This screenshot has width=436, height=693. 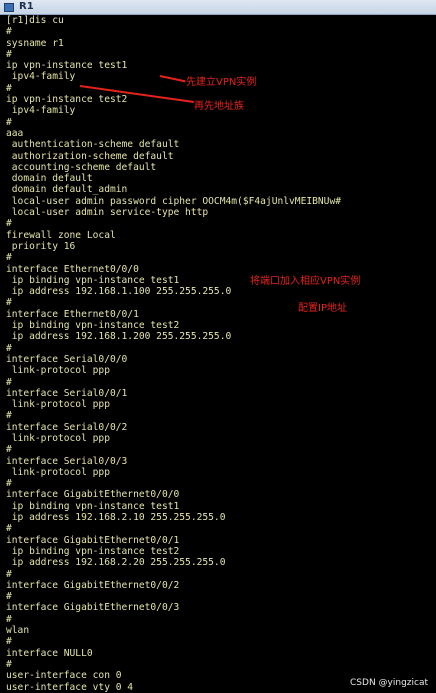 I want to click on terminal-line: accounting-scheme default, so click(x=81, y=167).